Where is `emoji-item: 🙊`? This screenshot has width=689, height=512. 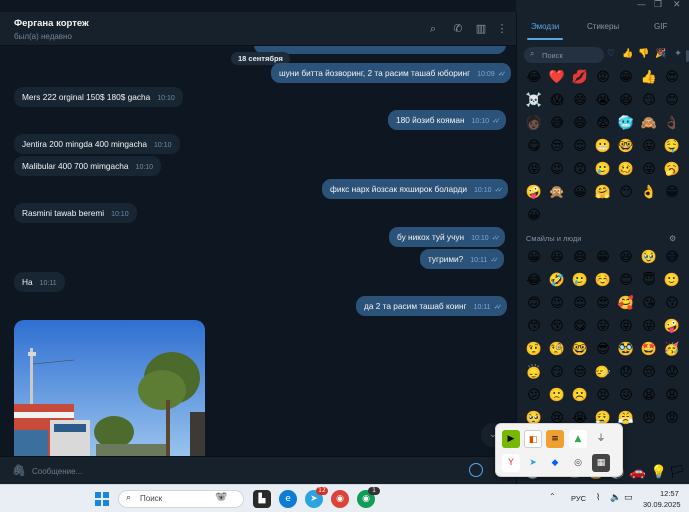
emoji-item: 🙊 is located at coordinates (557, 193).